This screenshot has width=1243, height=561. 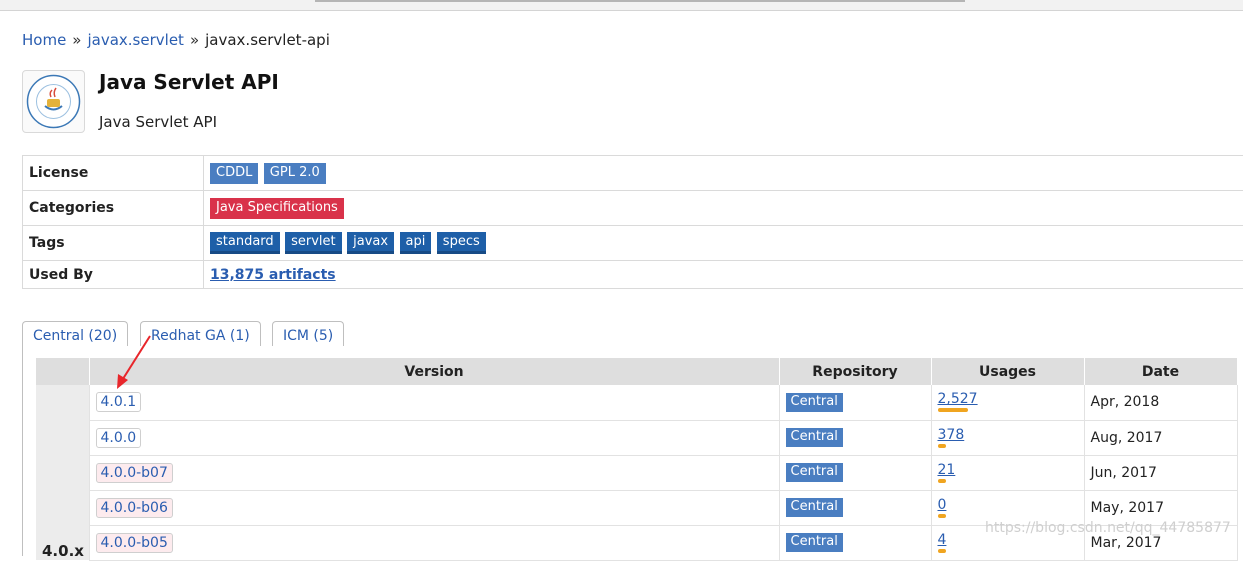 What do you see at coordinates (295, 173) in the screenshot?
I see `license-badge: GPL 2.0` at bounding box center [295, 173].